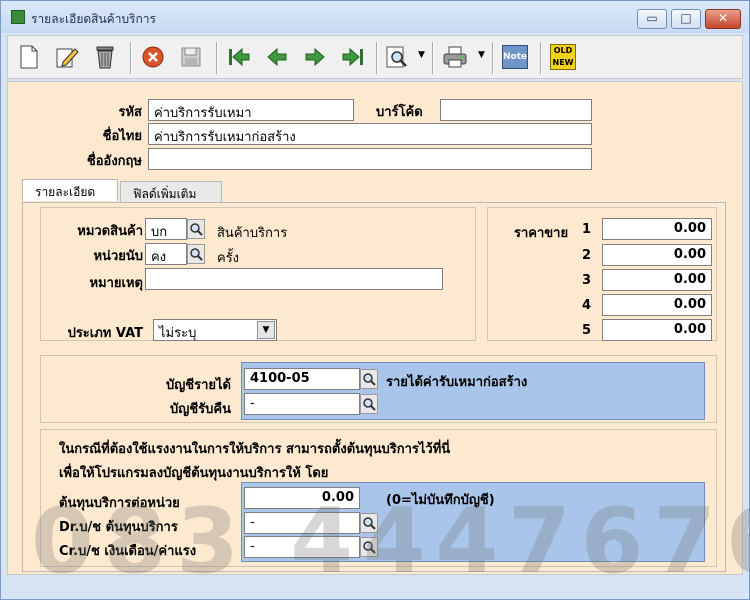 The image size is (750, 600). Describe the element at coordinates (587, 305) in the screenshot. I see `price-index-4: 4` at that location.